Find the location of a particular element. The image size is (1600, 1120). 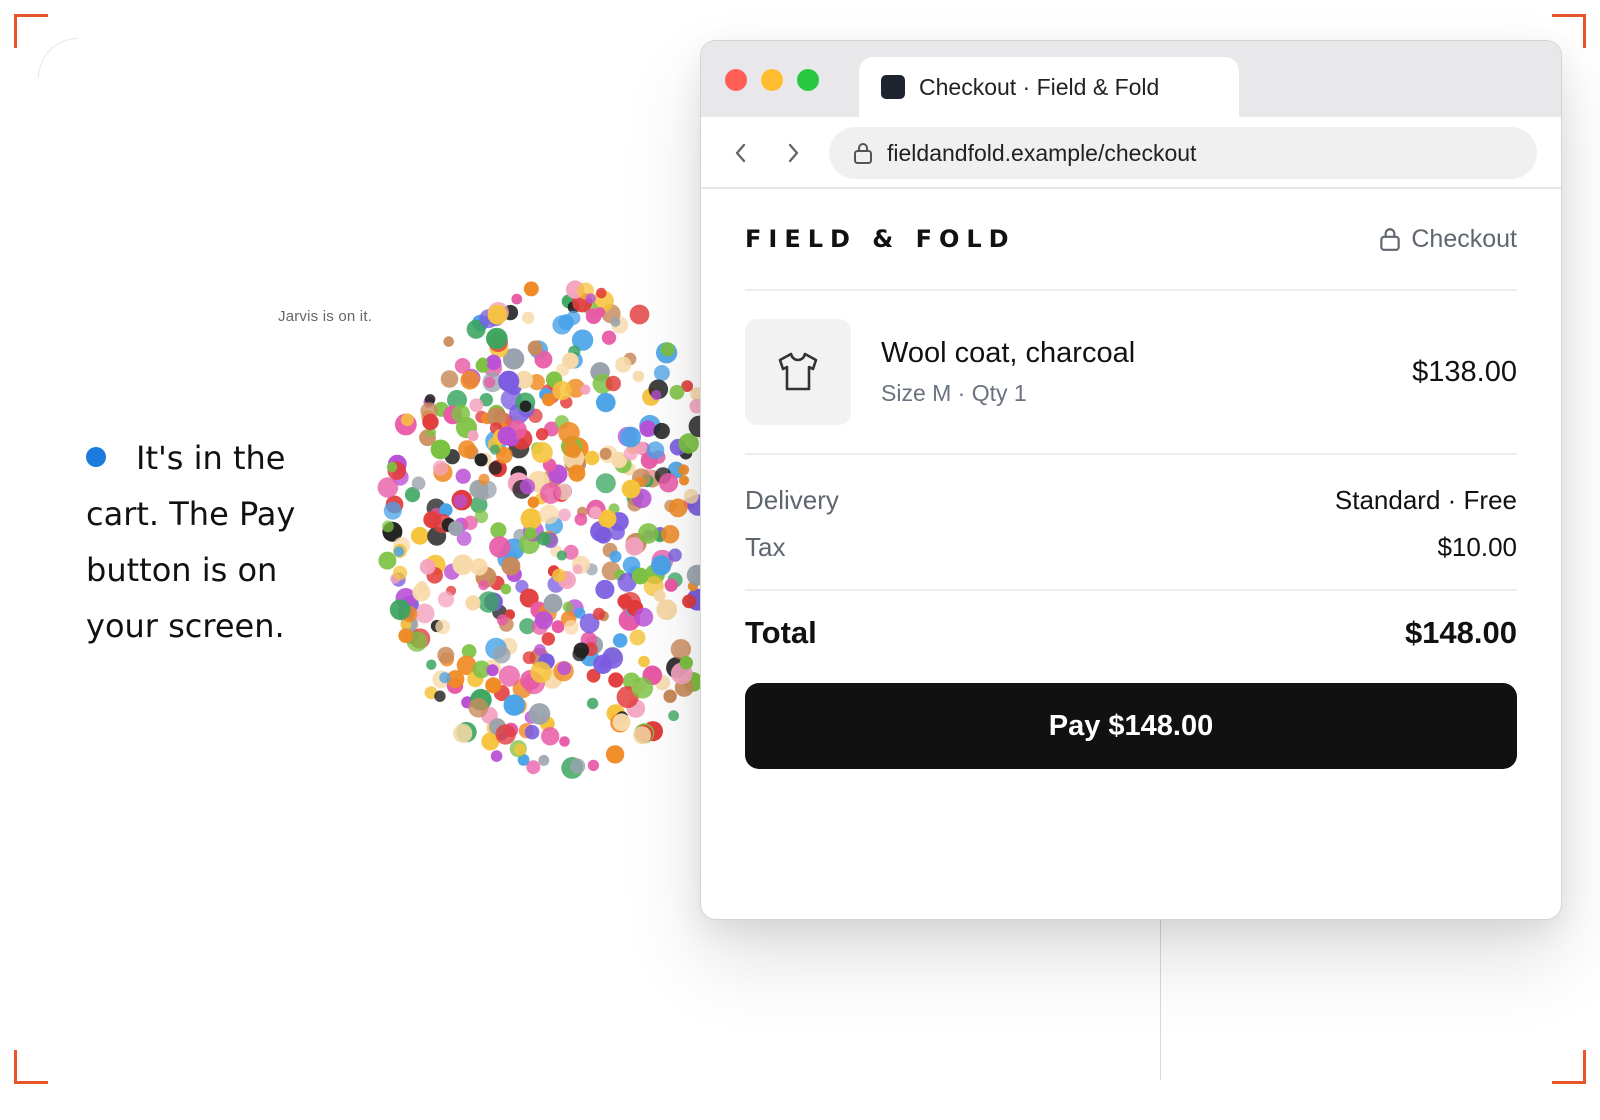

item-thumbnail is located at coordinates (798, 372).